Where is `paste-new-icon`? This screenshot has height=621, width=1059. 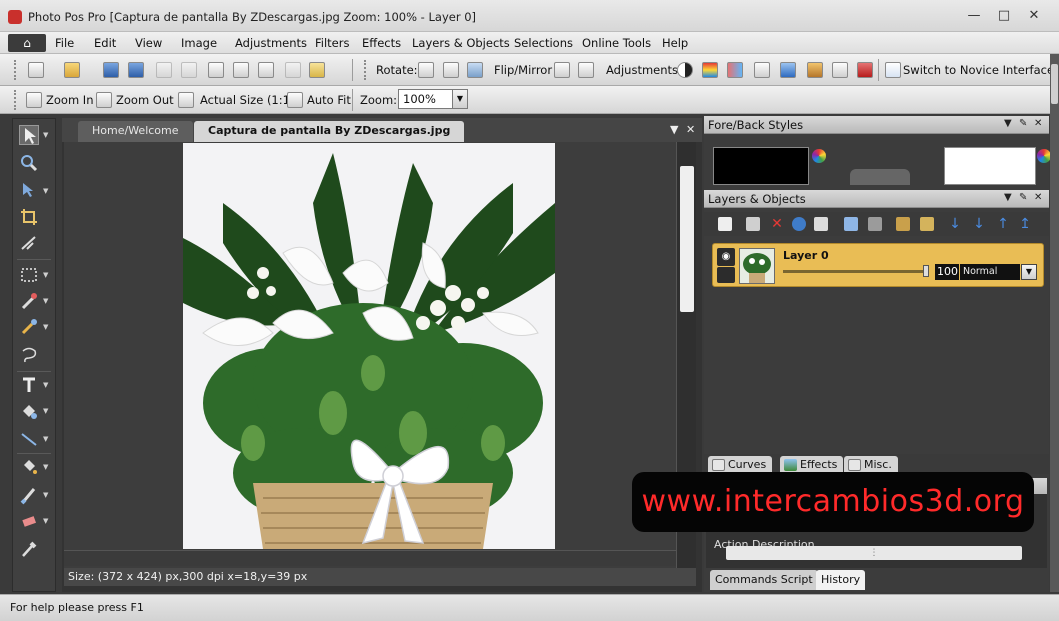 paste-new-icon is located at coordinates (293, 70).